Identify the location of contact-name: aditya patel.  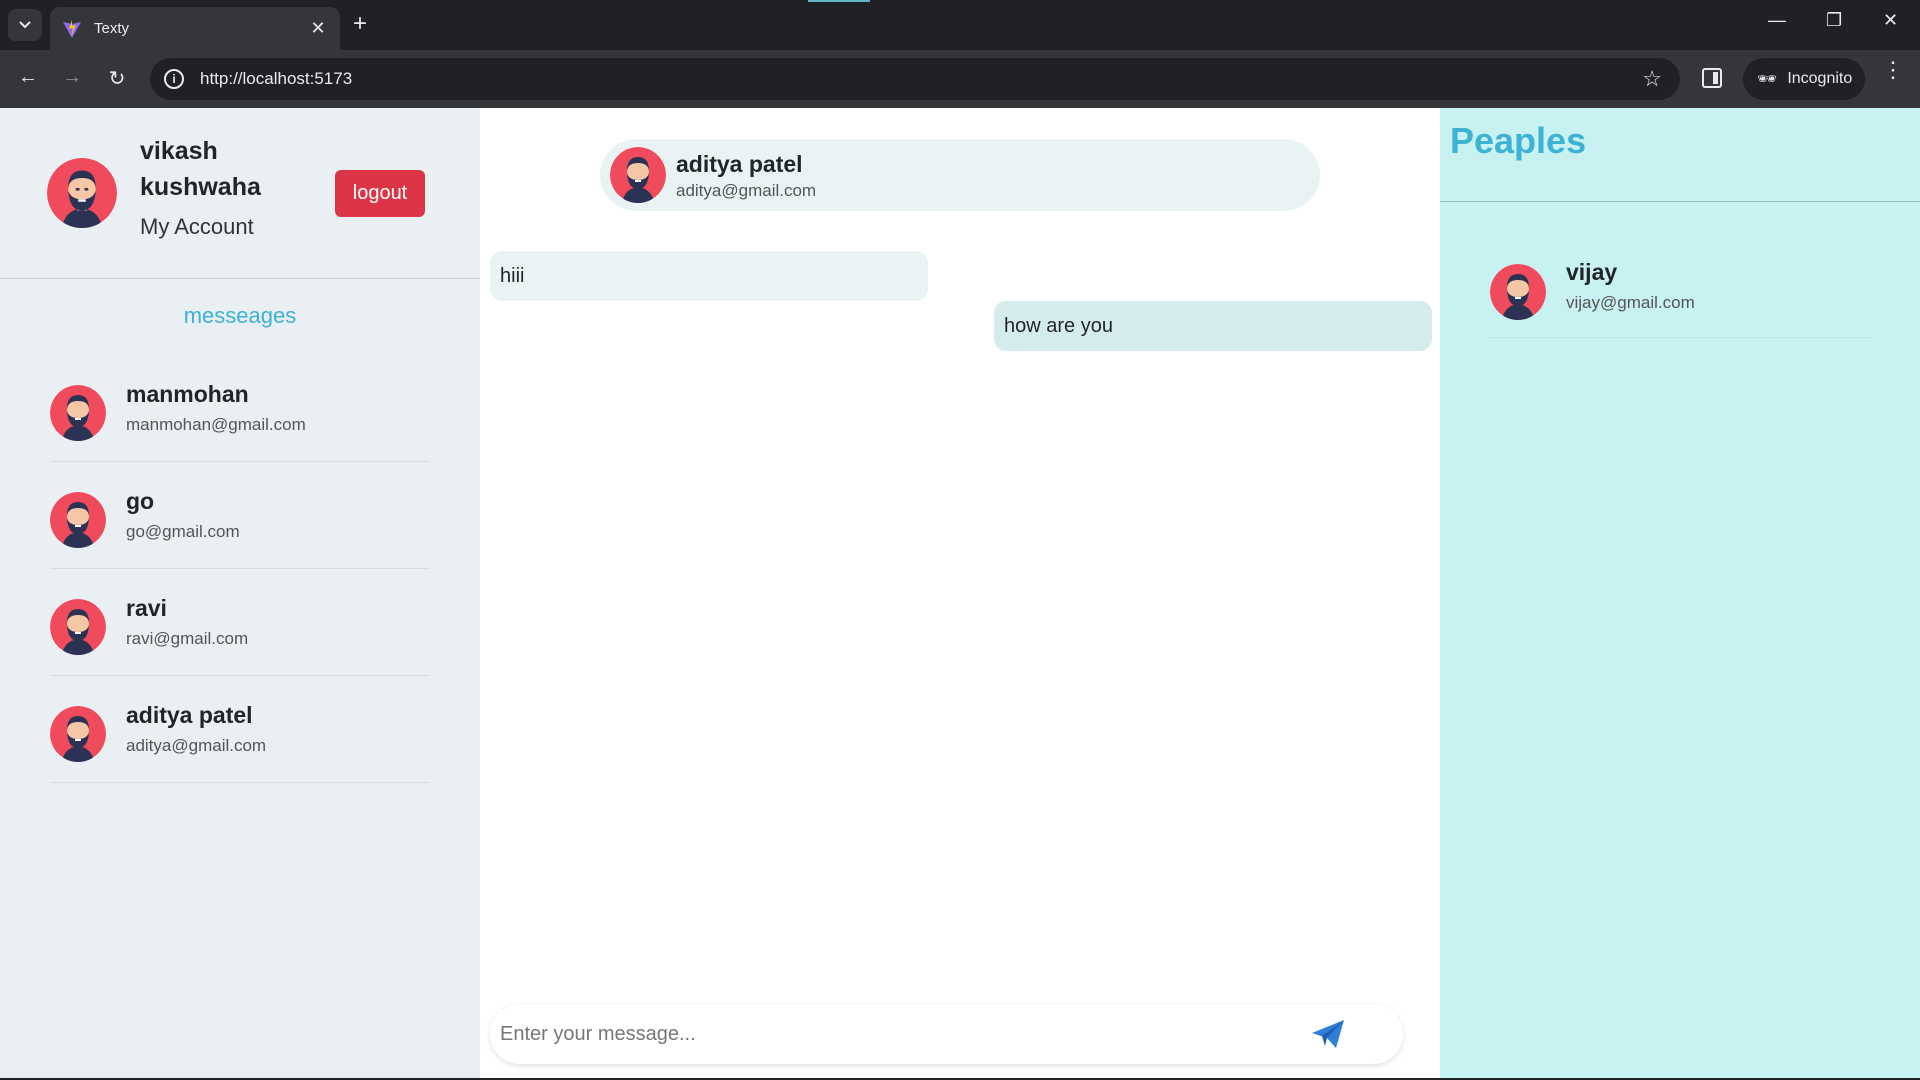
(189, 715).